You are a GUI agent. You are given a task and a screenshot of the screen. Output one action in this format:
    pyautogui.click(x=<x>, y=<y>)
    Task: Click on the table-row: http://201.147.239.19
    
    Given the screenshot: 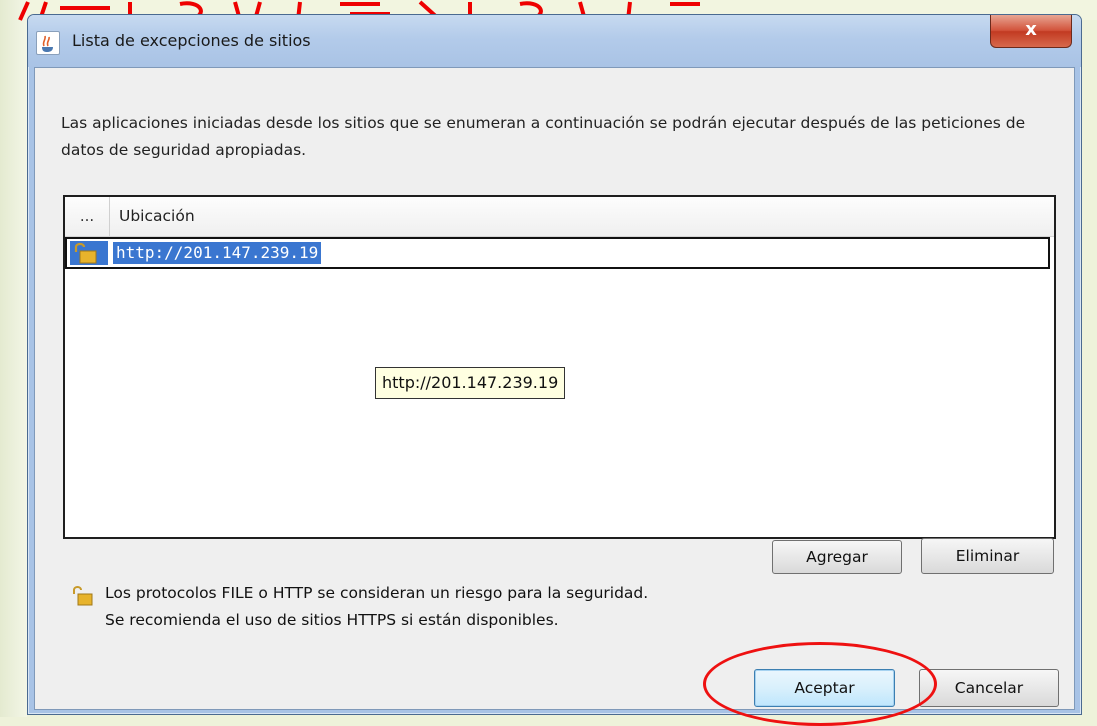 What is the action you would take?
    pyautogui.click(x=557, y=253)
    